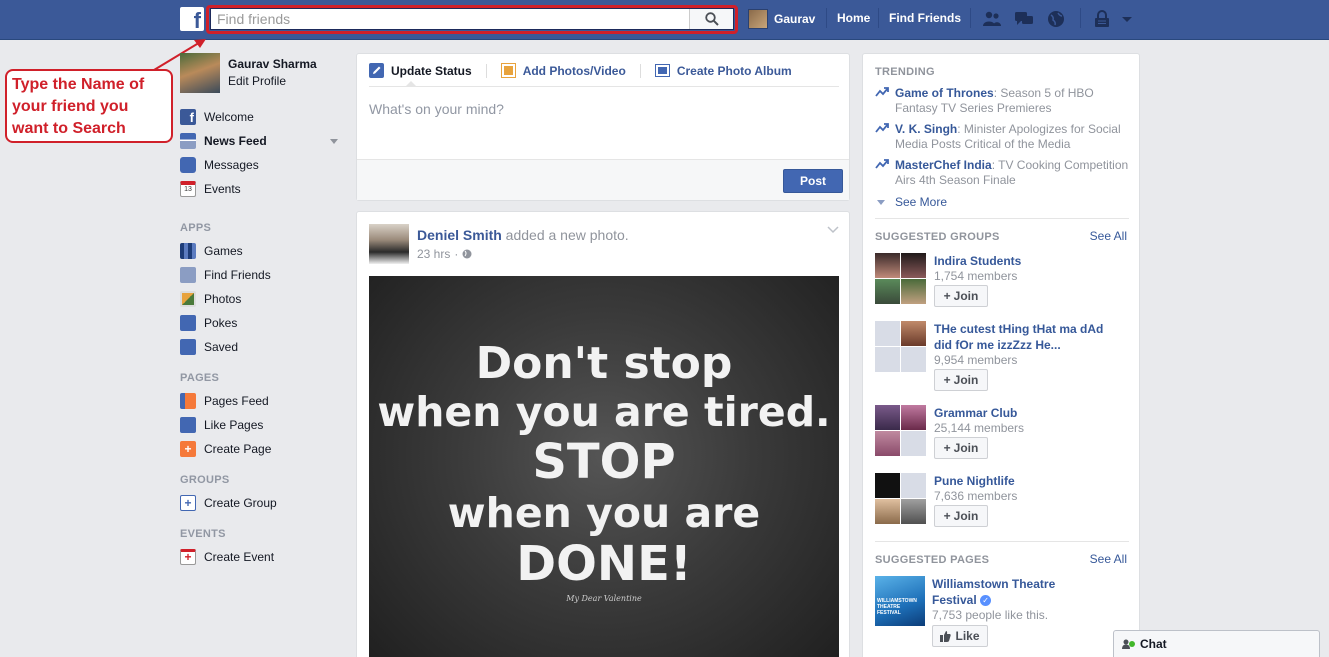  I want to click on suggested-group: Indira Students 1,754 members + Join, so click(1002, 283).